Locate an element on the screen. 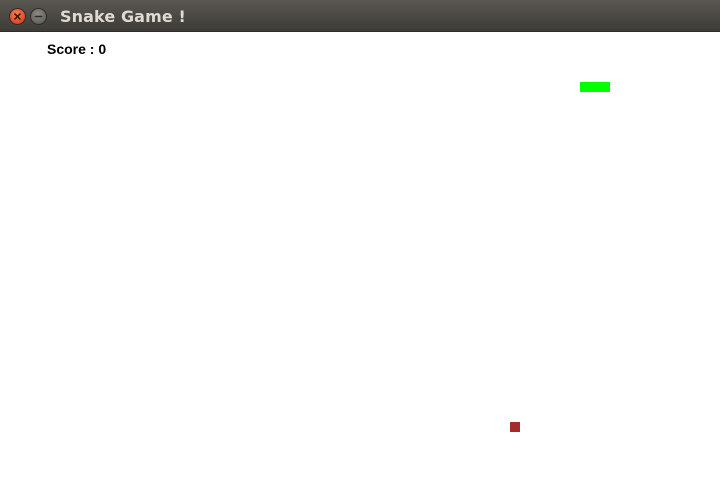 The width and height of the screenshot is (720, 492). window-title: Snake Game ! is located at coordinates (123, 16).